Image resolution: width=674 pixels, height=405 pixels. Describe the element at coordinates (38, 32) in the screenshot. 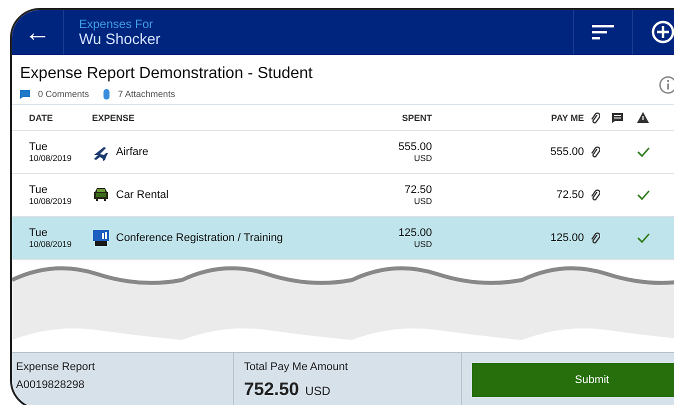

I see `back-button: ←` at that location.